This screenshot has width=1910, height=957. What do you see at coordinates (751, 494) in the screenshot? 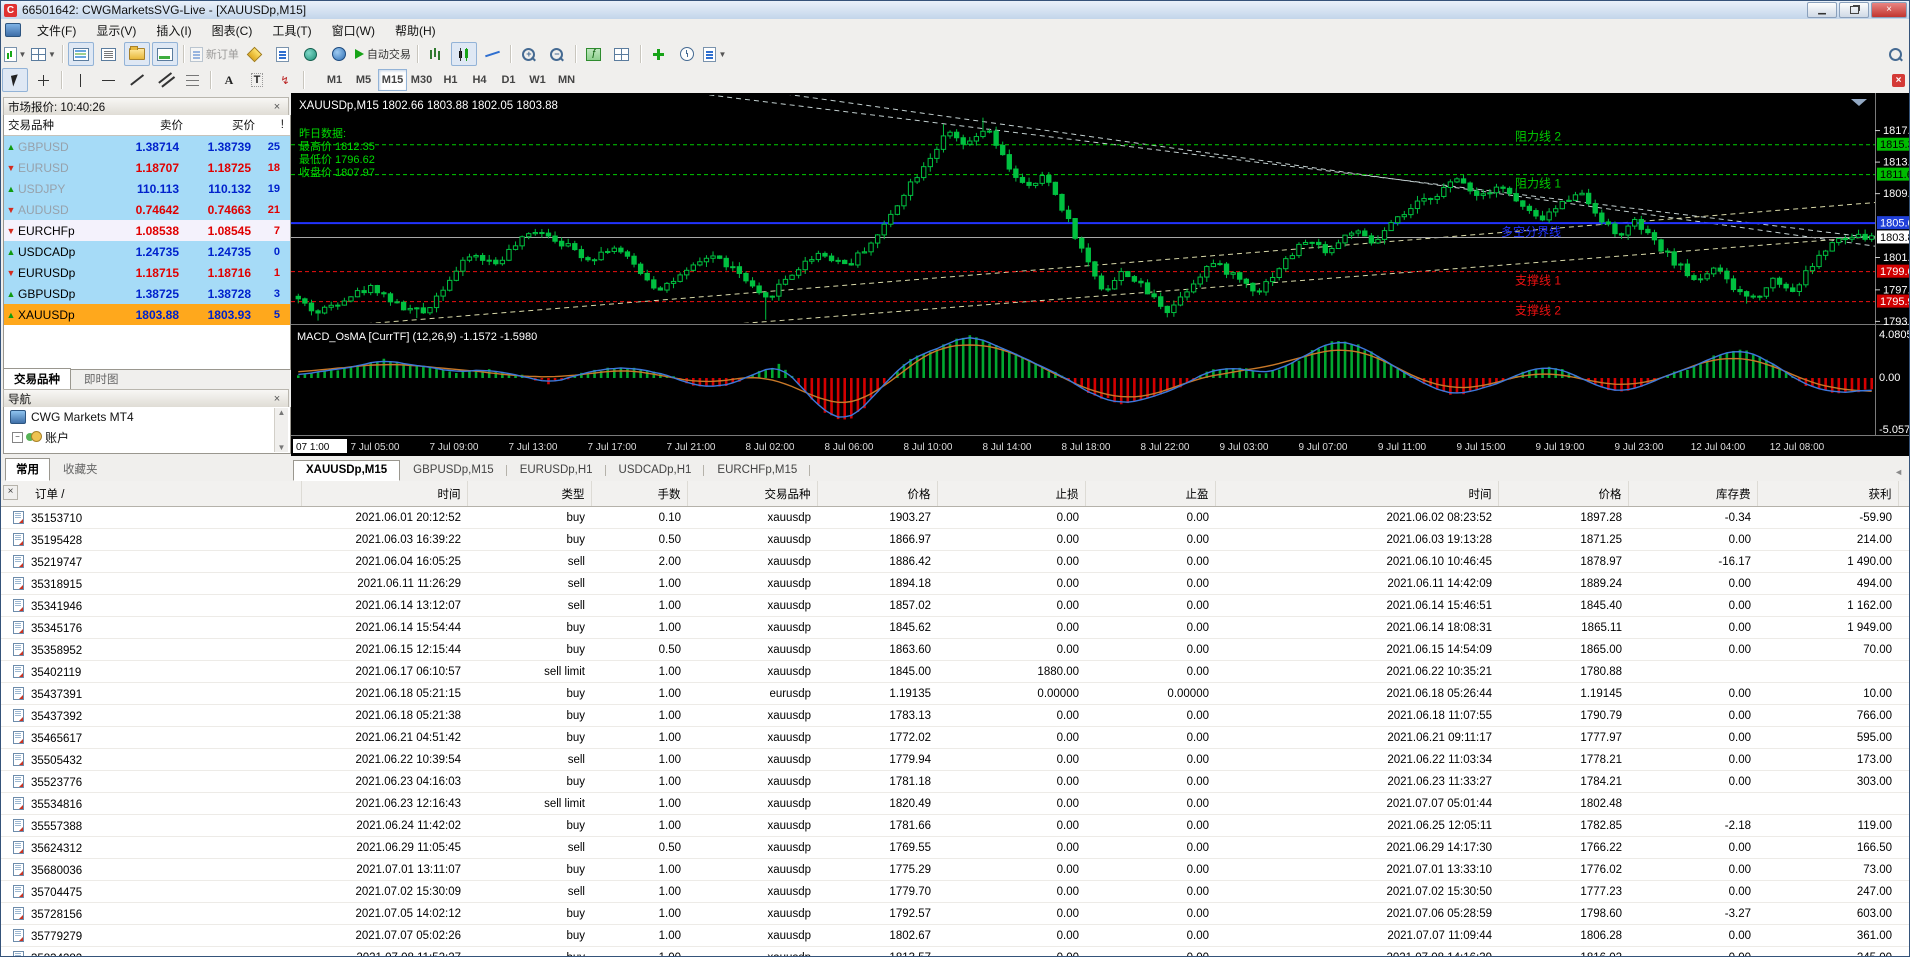
I see `orders-column-4: 交易品种` at bounding box center [751, 494].